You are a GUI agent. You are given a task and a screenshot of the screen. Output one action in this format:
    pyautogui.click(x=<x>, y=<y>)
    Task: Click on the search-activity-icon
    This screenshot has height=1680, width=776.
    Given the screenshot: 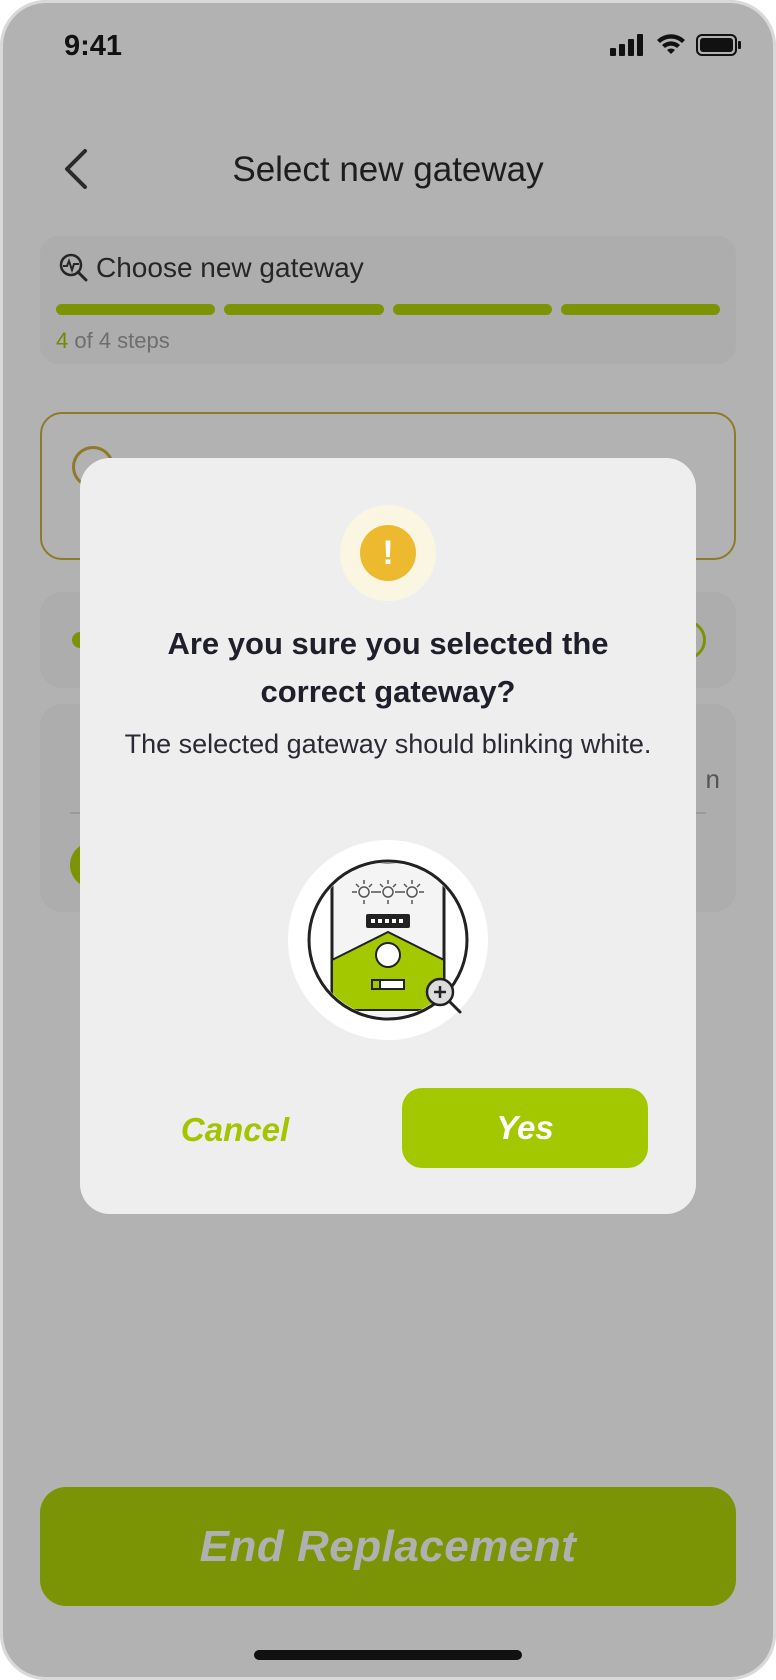 What is the action you would take?
    pyautogui.click(x=73, y=267)
    